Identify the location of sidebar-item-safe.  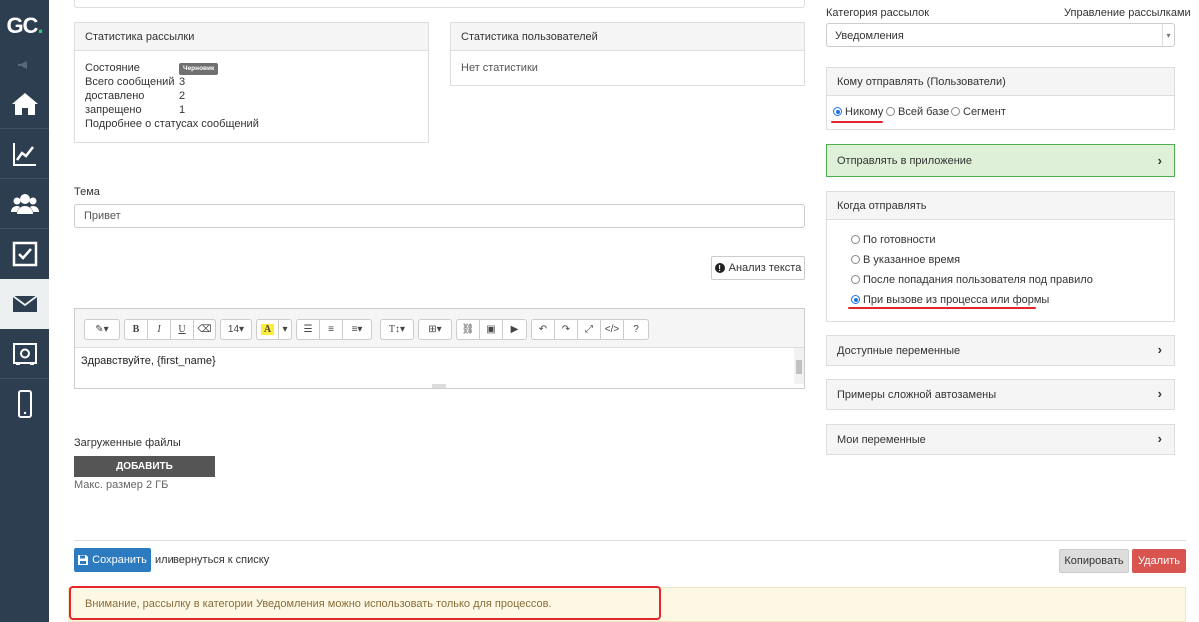
(24, 354).